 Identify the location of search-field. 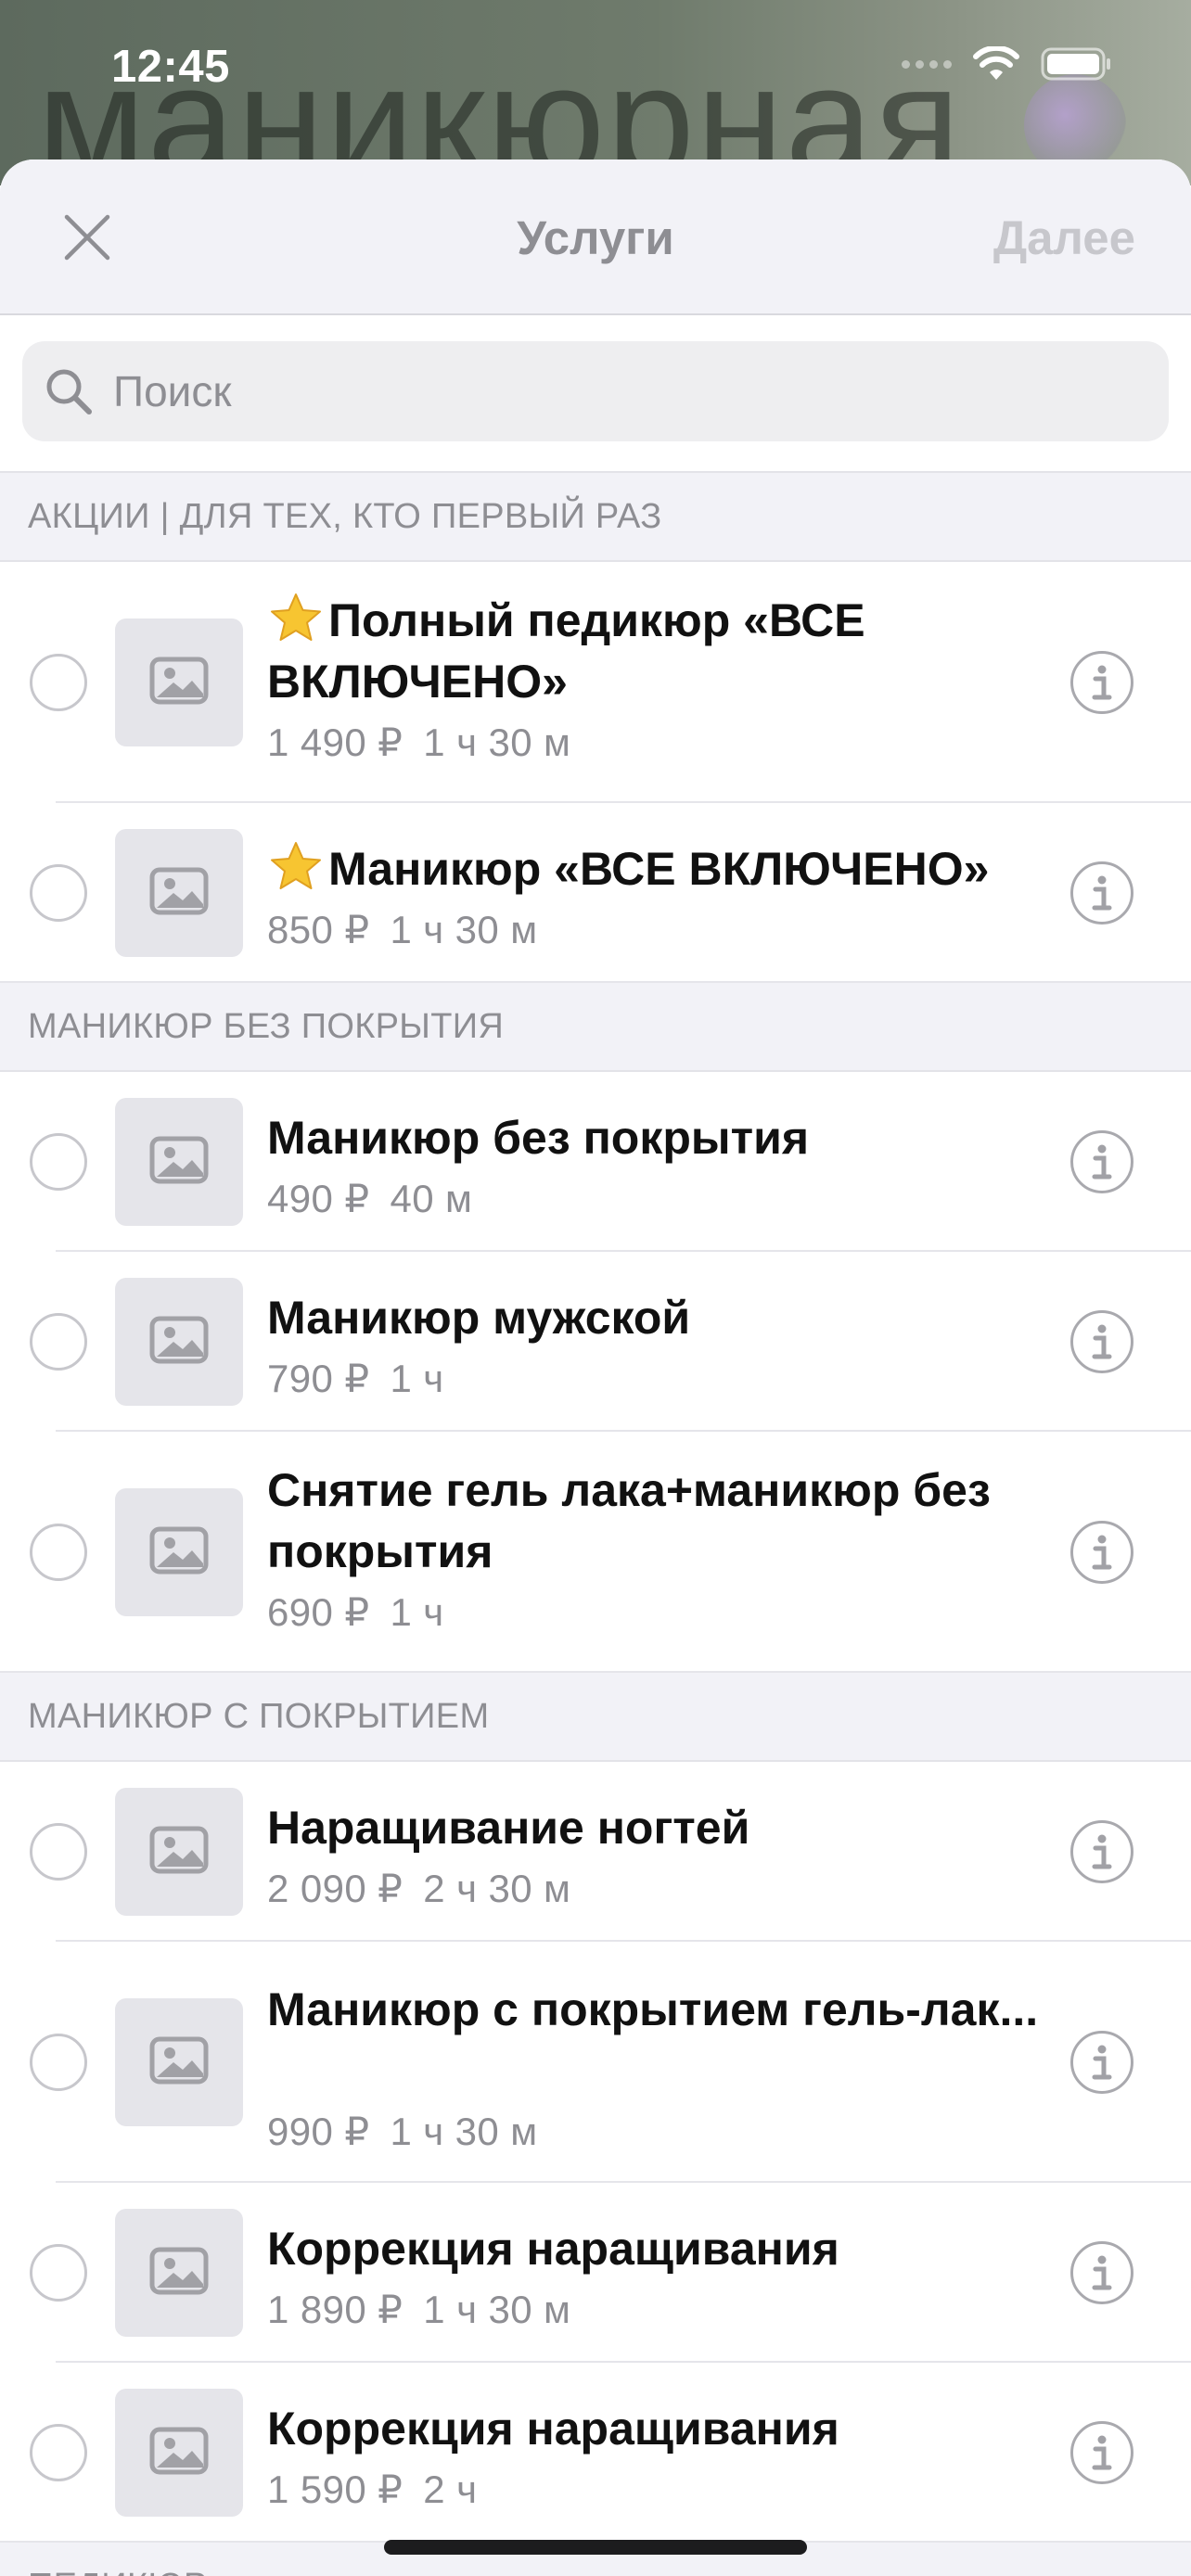
(595, 391).